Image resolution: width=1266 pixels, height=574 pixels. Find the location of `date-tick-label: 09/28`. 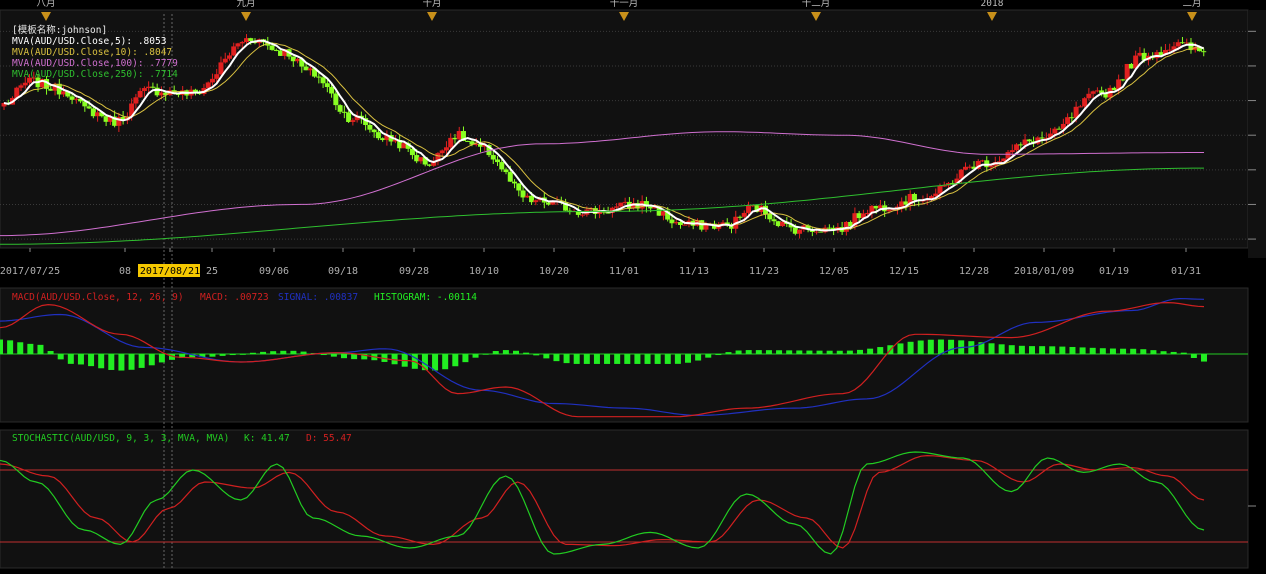

date-tick-label: 09/28 is located at coordinates (414, 271).